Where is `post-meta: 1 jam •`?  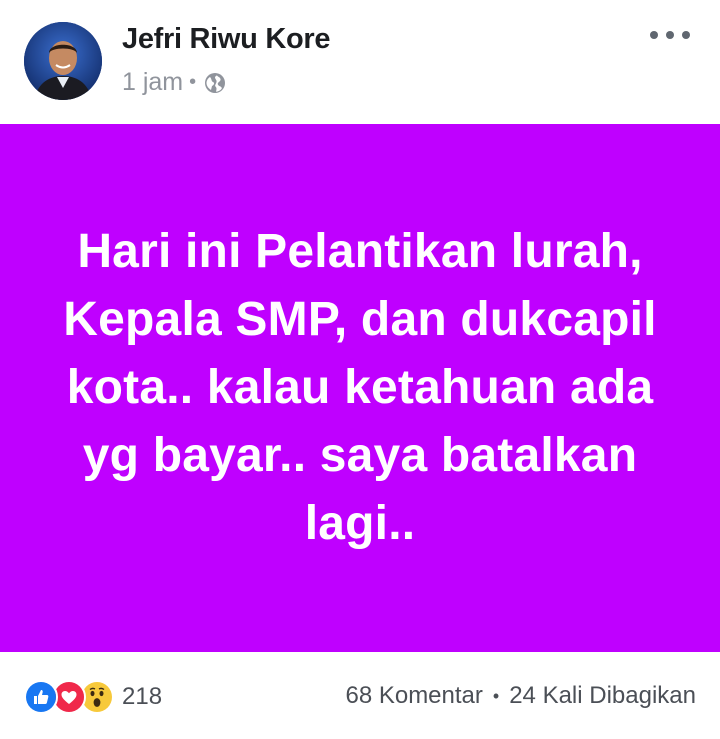
post-meta: 1 jam • is located at coordinates (174, 82).